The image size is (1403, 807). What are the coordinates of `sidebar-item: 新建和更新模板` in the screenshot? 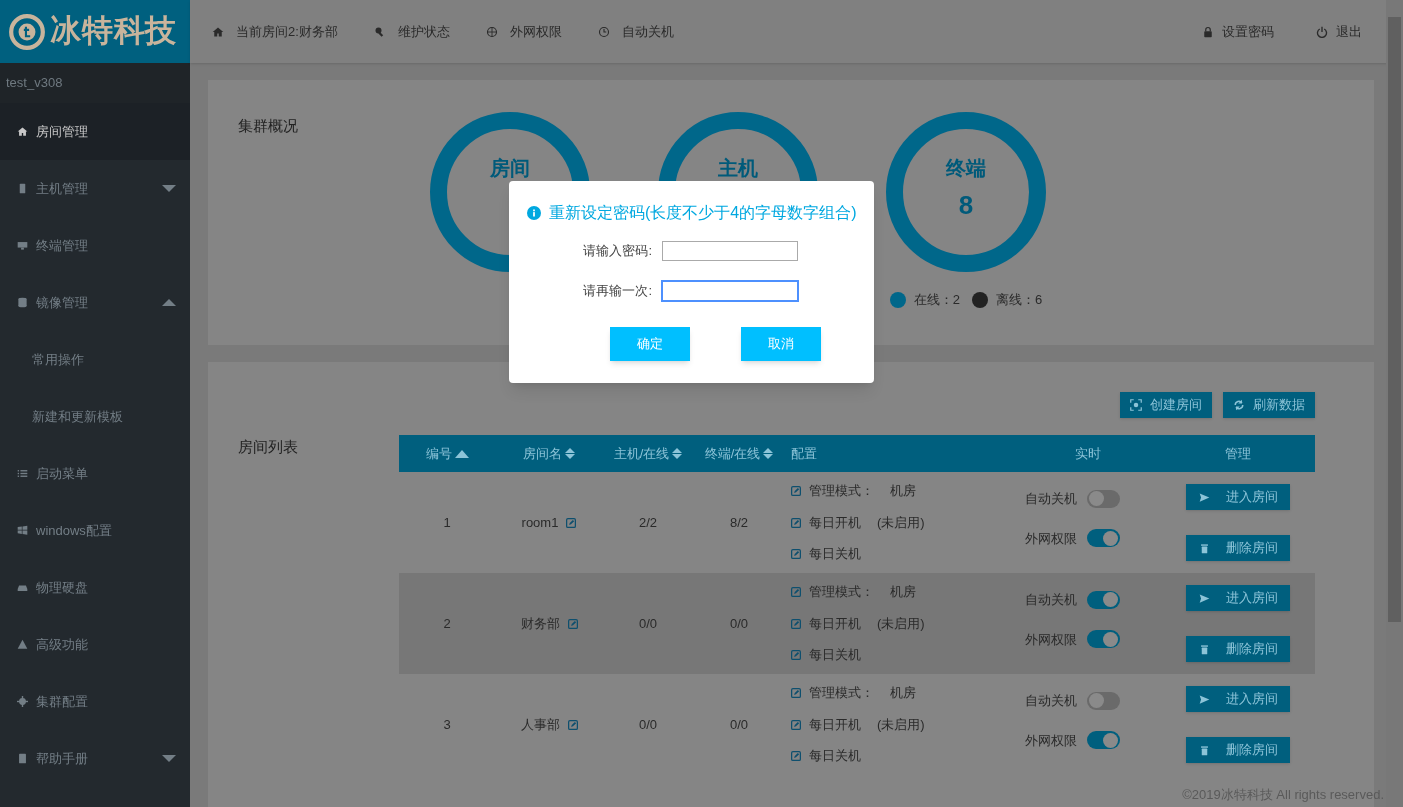 It's located at (95, 416).